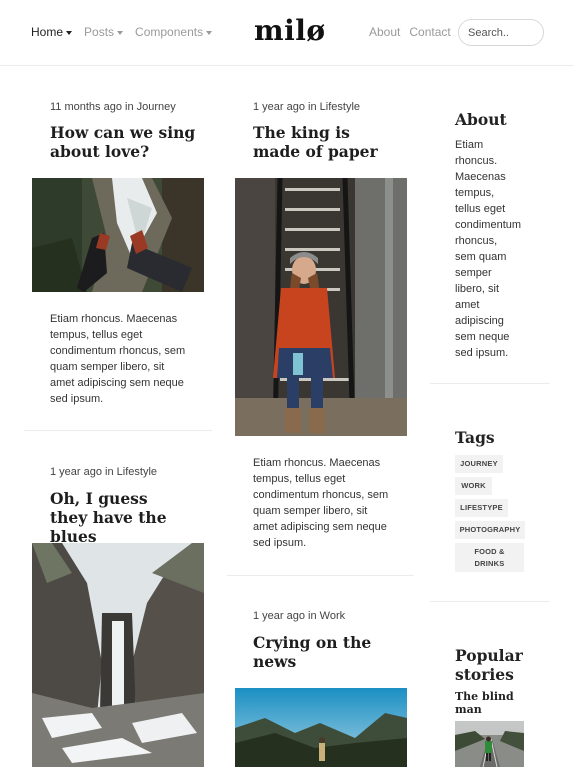  I want to click on nav-posts: Posts, so click(104, 32).